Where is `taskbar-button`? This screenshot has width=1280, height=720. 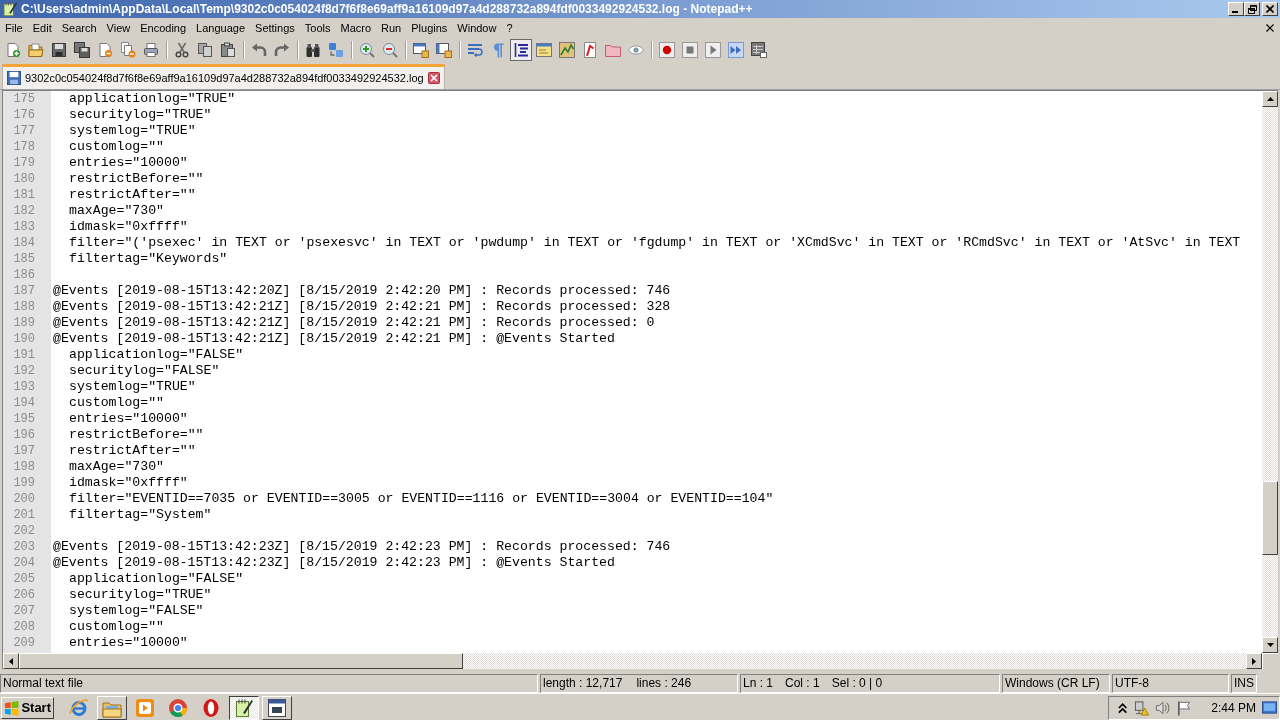 taskbar-button is located at coordinates (244, 707).